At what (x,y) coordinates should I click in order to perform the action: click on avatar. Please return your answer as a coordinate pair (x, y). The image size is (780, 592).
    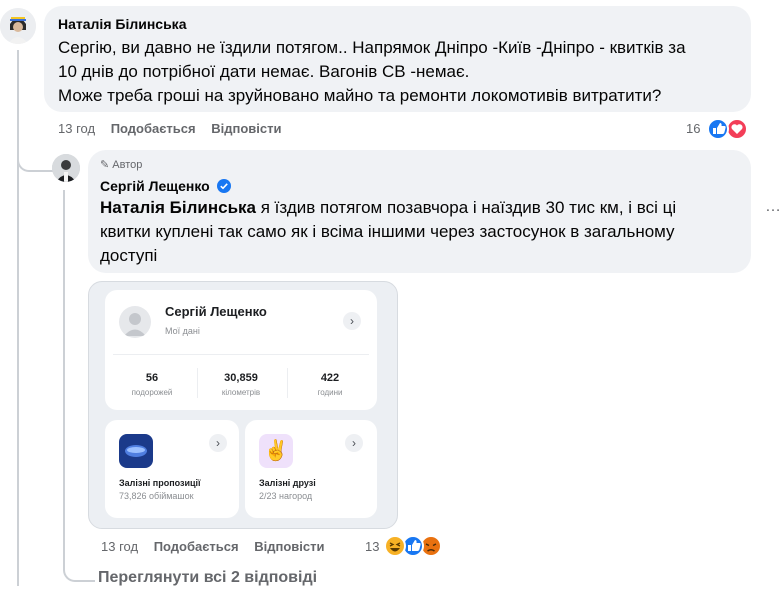
    Looking at the image, I should click on (18, 26).